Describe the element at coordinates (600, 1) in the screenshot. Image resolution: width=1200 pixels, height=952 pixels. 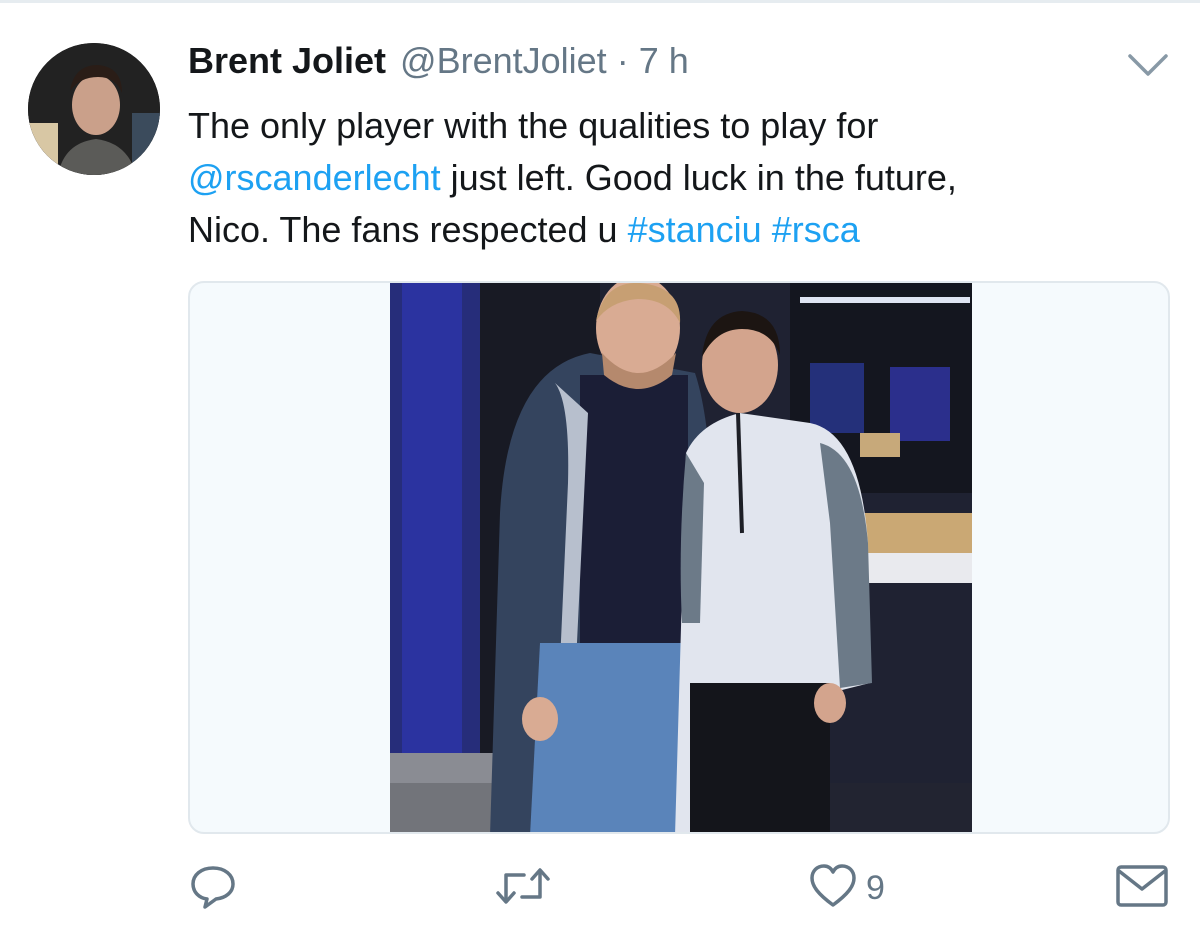
I see `top-divider` at that location.